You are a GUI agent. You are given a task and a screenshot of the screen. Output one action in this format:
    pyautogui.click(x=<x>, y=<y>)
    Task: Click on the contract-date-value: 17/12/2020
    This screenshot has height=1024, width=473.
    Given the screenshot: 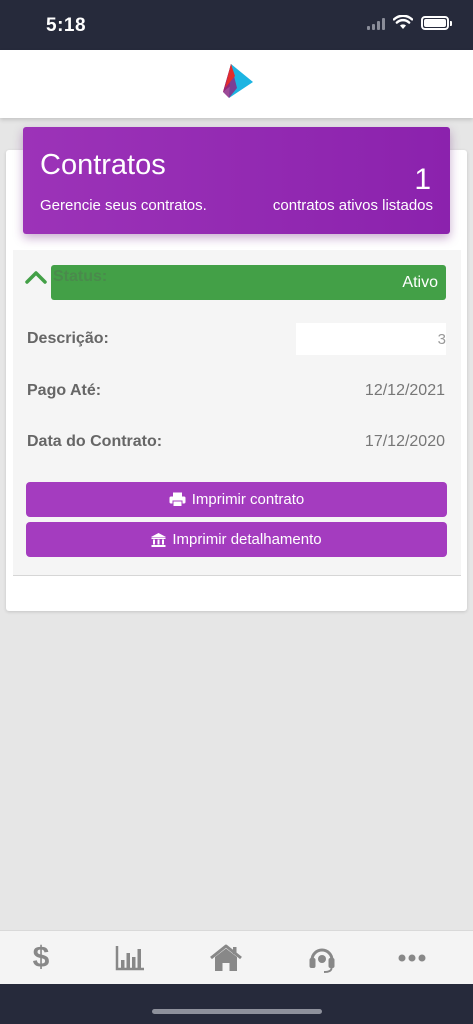 What is the action you would take?
    pyautogui.click(x=404, y=441)
    